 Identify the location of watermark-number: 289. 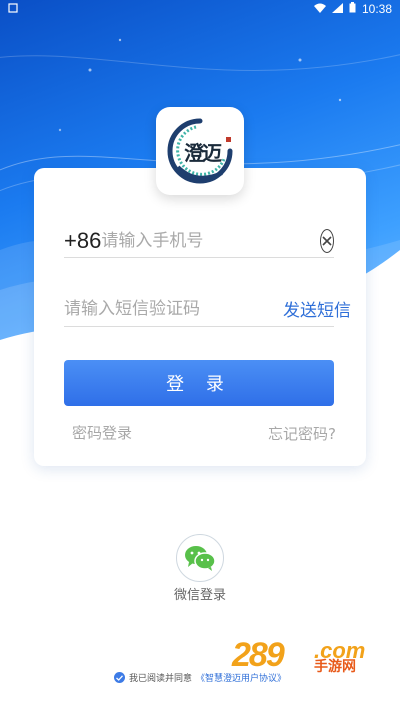
(258, 655).